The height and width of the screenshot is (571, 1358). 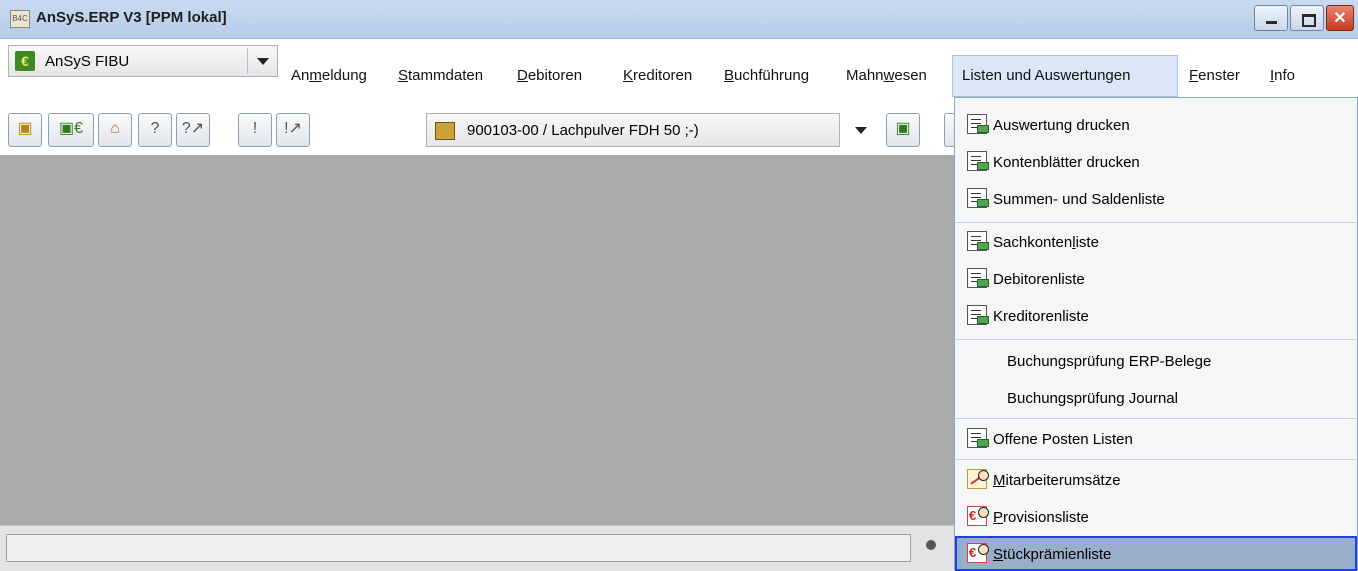 I want to click on home-icon: ⌂, so click(x=115, y=128).